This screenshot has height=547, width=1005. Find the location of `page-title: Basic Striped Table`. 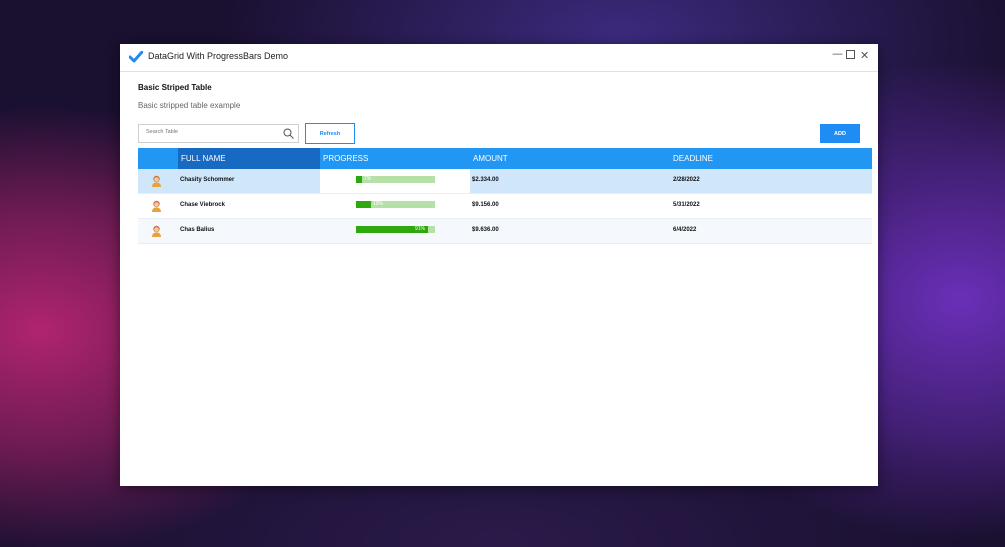

page-title: Basic Striped Table is located at coordinates (175, 87).